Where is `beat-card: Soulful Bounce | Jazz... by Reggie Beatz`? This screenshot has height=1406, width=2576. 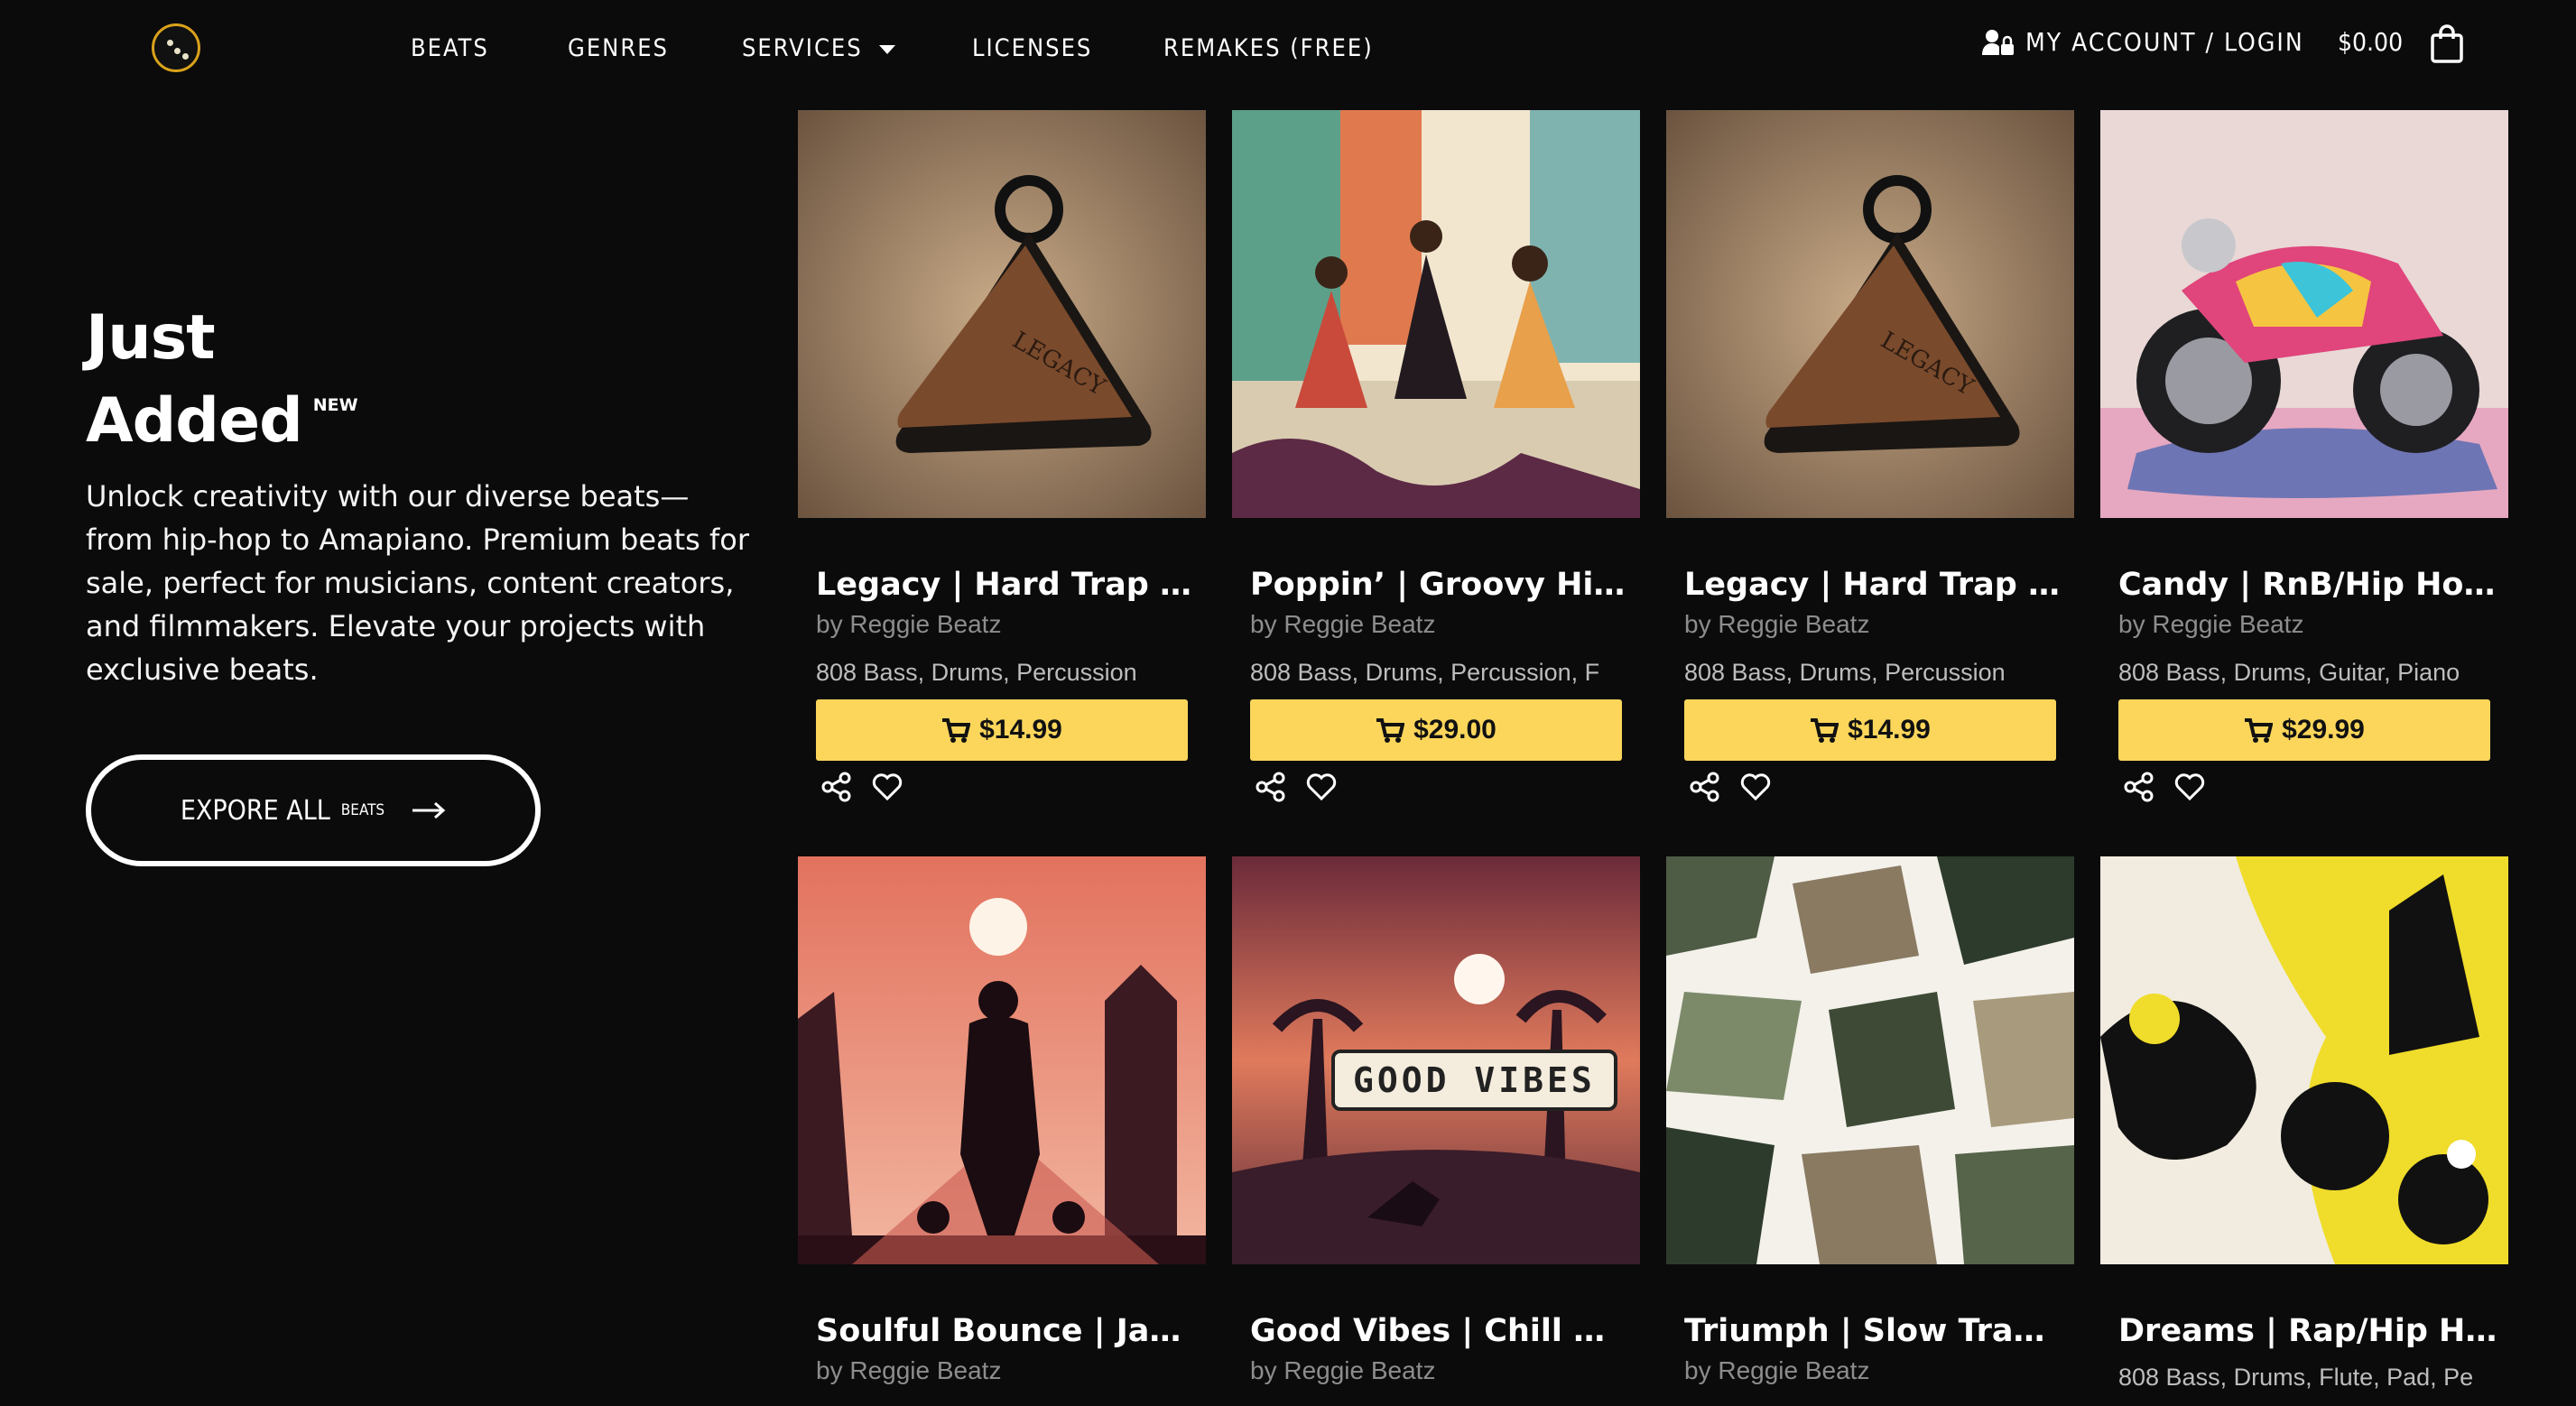
beat-card: Soulful Bounce | Jazz... by Reggie Beatz is located at coordinates (1002, 1120).